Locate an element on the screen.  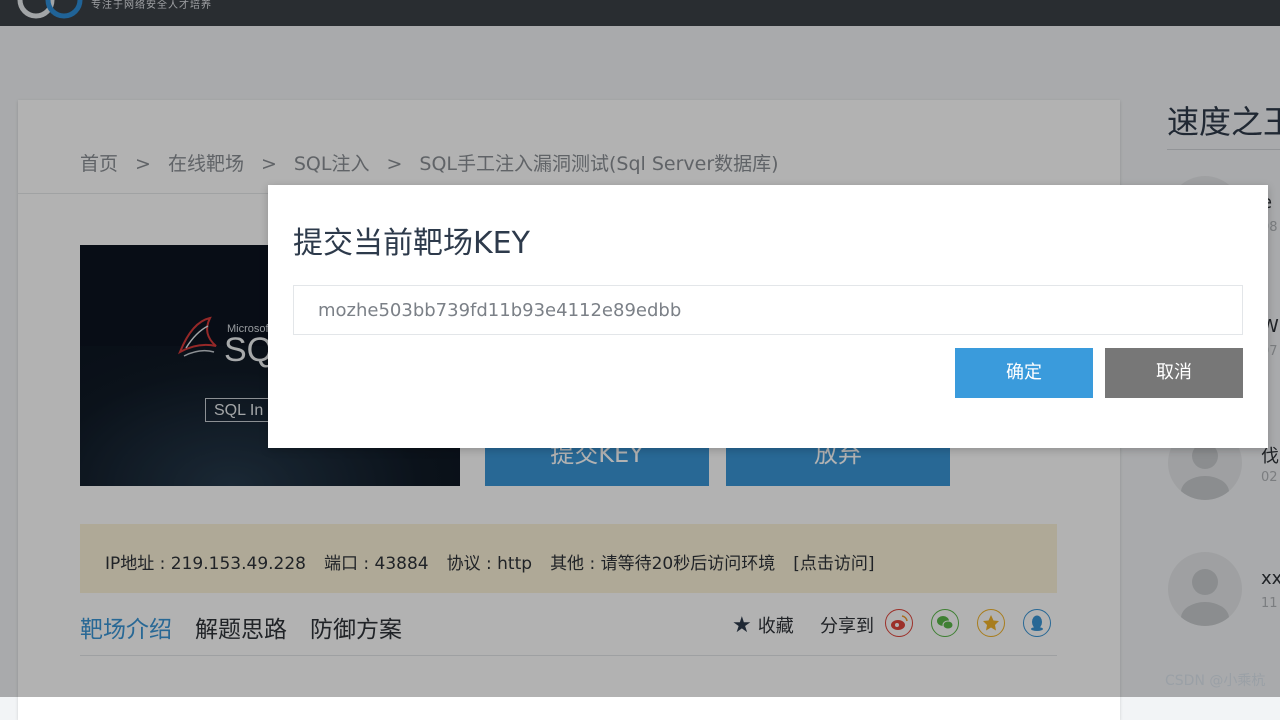
cancel-button: 取消 is located at coordinates (1174, 373).